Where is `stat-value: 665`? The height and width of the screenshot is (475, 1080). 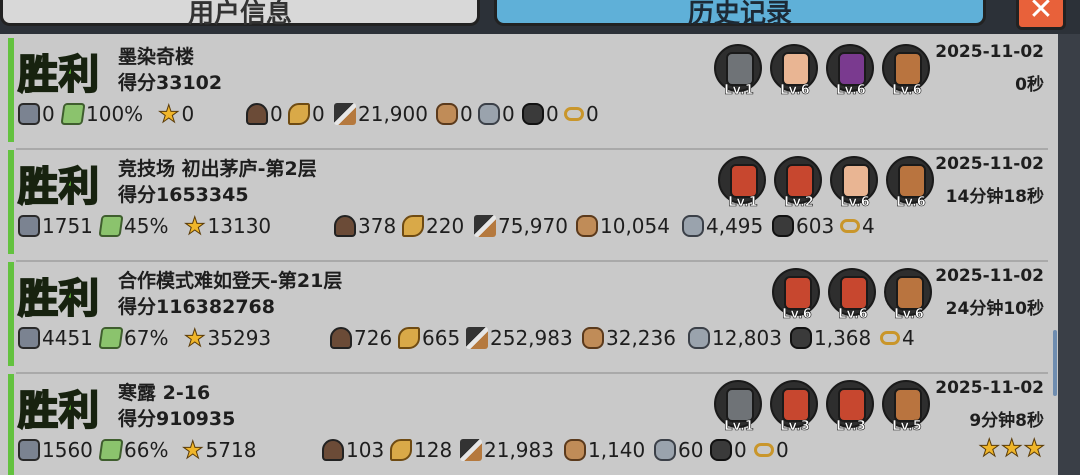
stat-value: 665 is located at coordinates (441, 338).